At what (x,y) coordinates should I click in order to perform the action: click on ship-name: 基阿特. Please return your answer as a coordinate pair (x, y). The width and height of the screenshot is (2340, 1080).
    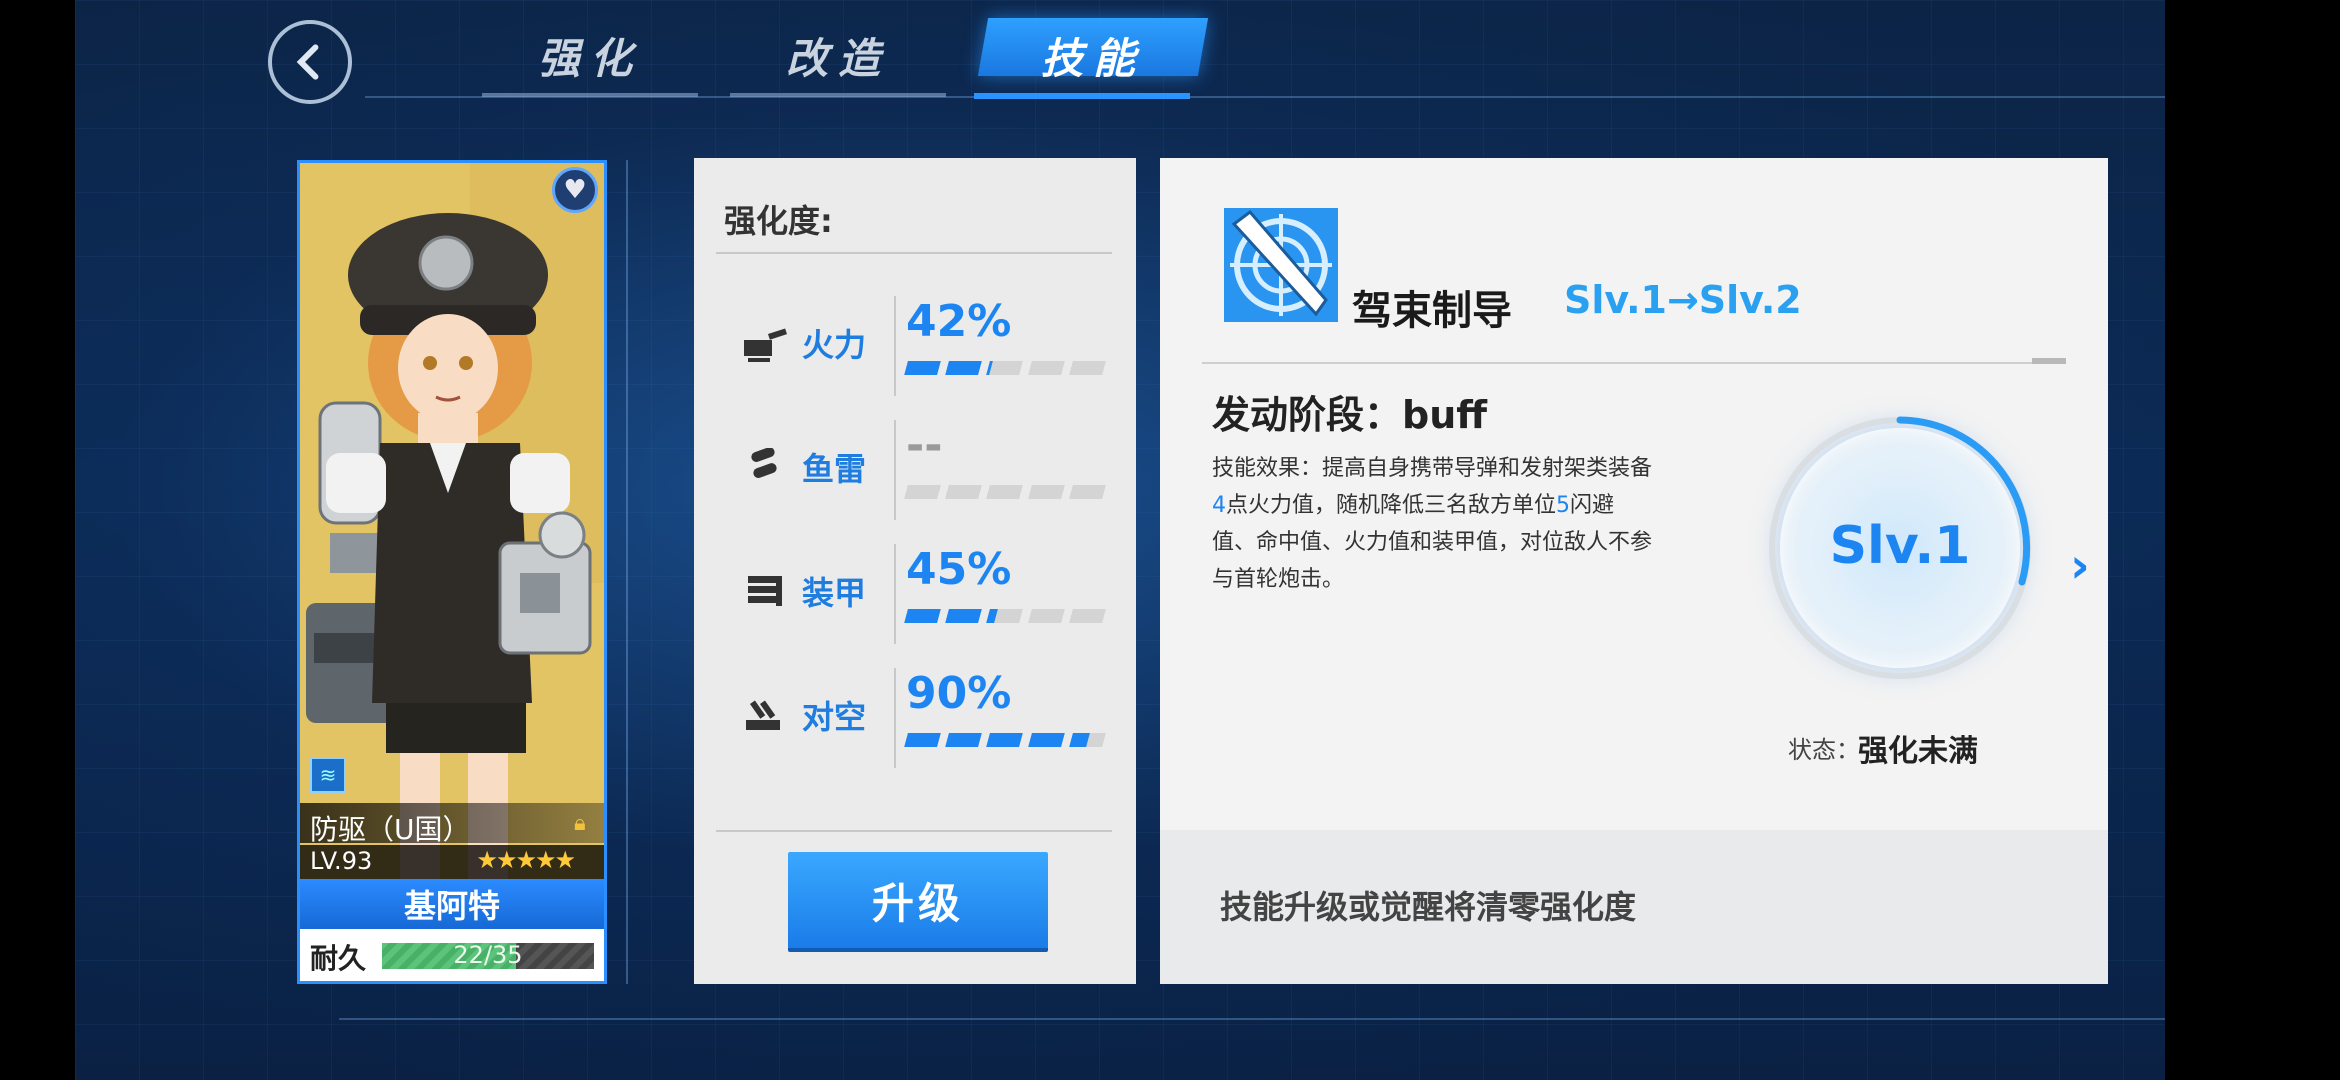
    Looking at the image, I should click on (452, 904).